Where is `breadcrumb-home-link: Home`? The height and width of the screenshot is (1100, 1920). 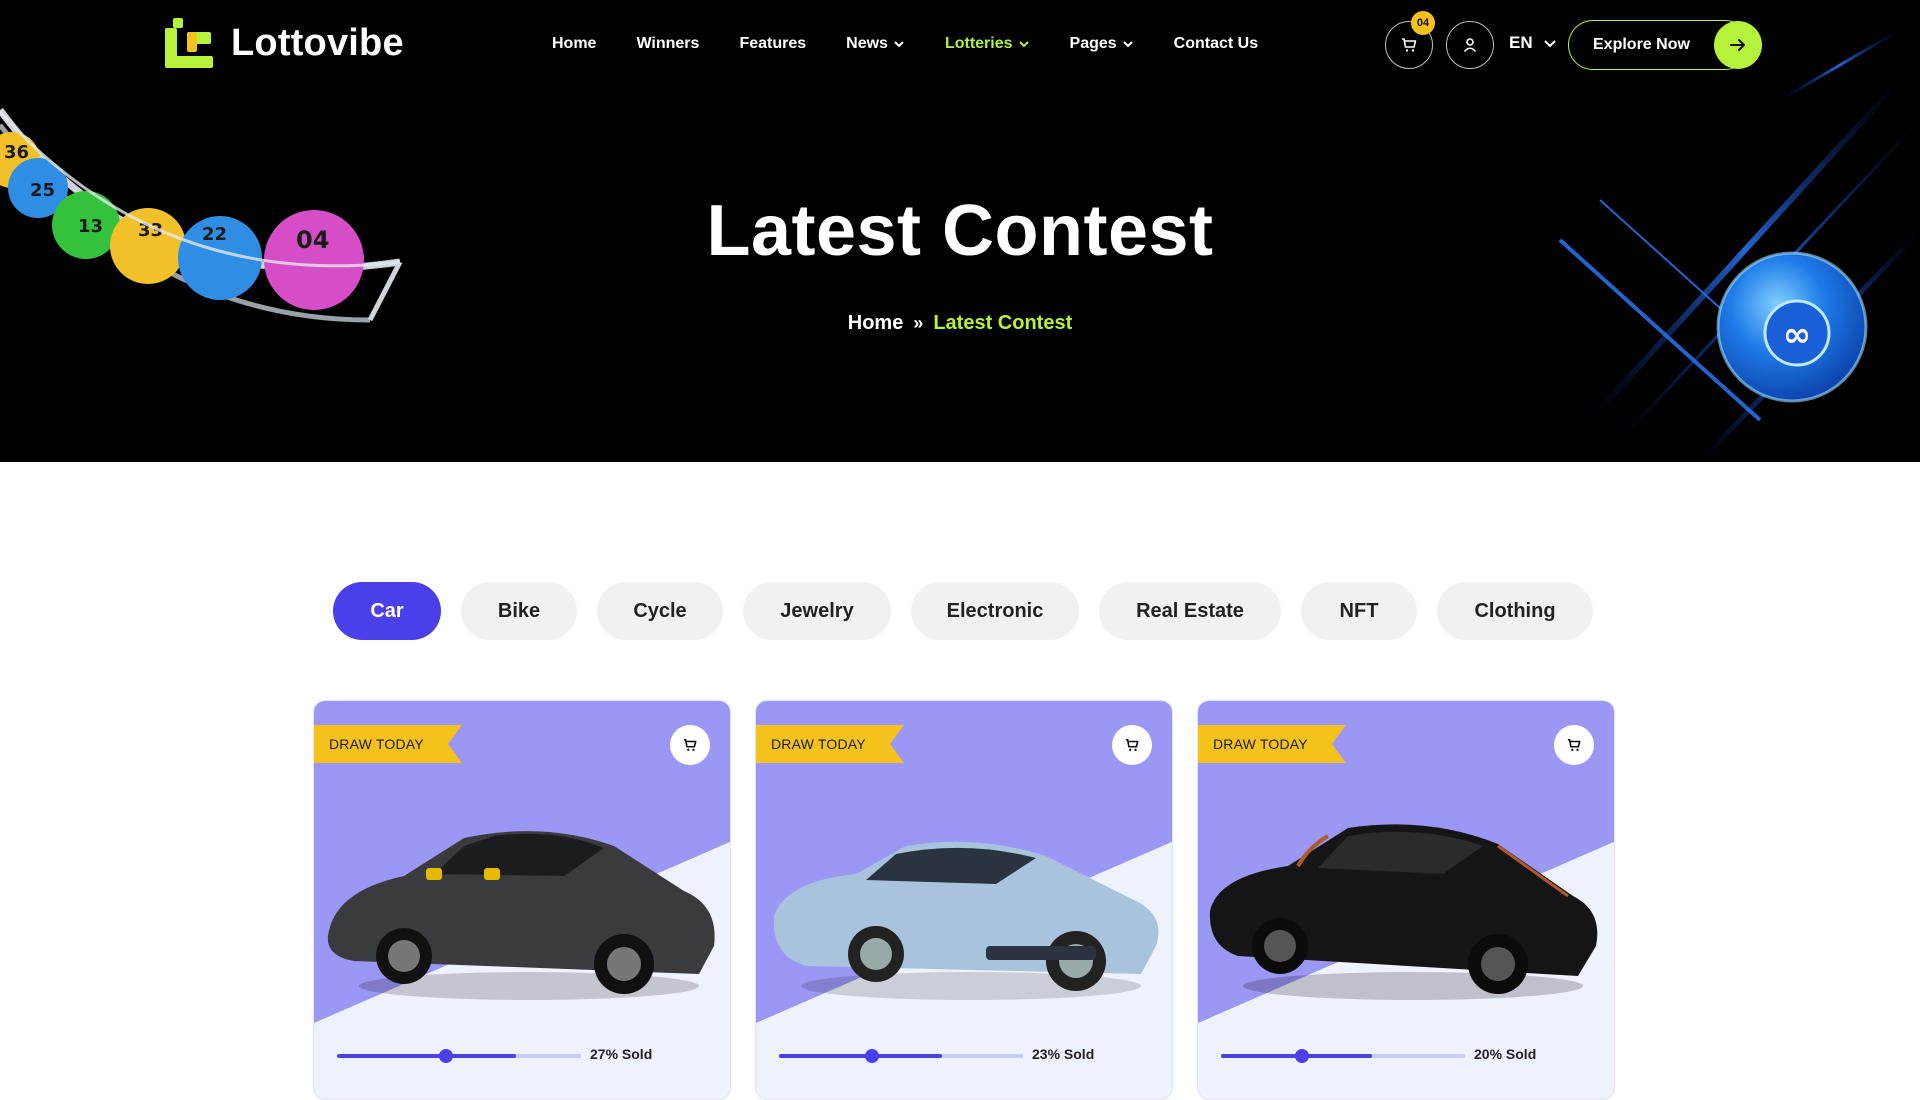 breadcrumb-home-link: Home is located at coordinates (876, 323).